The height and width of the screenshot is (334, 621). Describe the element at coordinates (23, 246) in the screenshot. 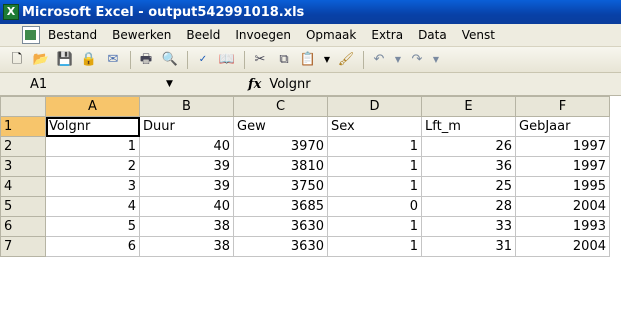

I see `row-header: 7` at that location.